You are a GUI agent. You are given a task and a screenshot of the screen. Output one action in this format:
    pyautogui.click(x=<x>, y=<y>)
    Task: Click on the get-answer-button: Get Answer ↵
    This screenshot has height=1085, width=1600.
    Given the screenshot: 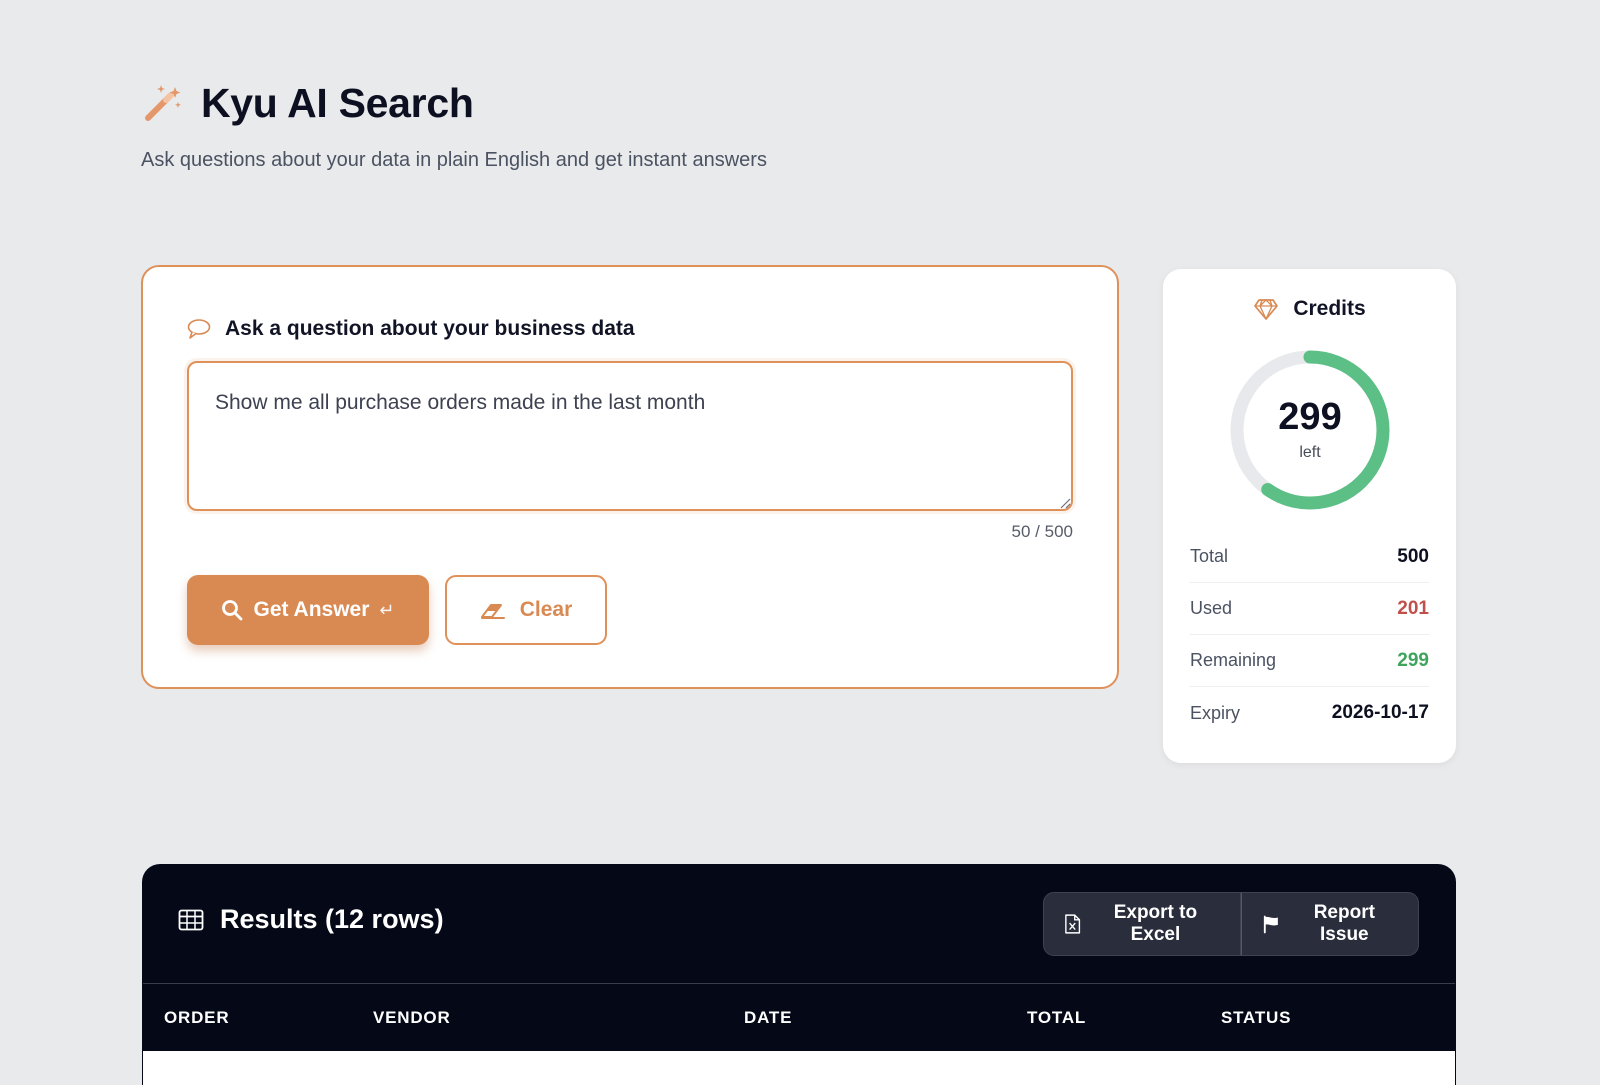 What is the action you would take?
    pyautogui.click(x=308, y=610)
    